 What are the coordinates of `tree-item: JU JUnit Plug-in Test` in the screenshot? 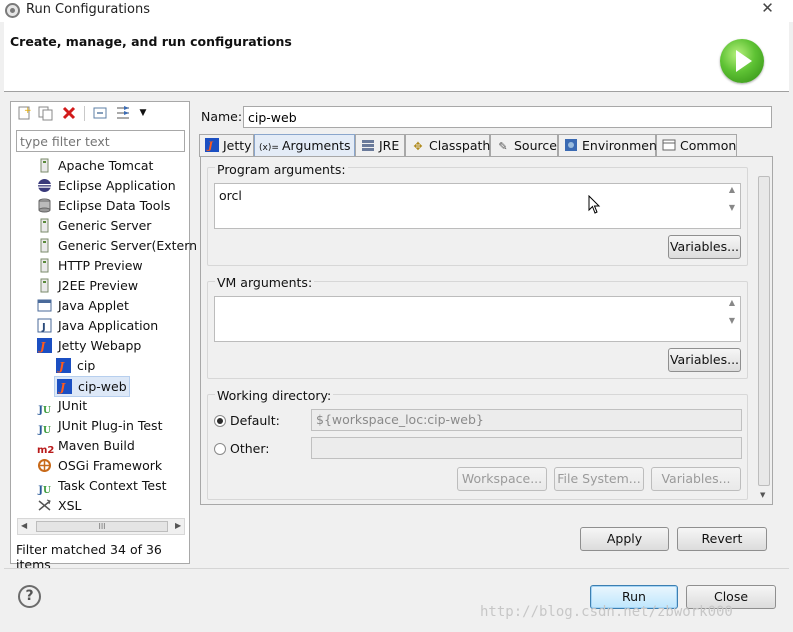 It's located at (99, 426).